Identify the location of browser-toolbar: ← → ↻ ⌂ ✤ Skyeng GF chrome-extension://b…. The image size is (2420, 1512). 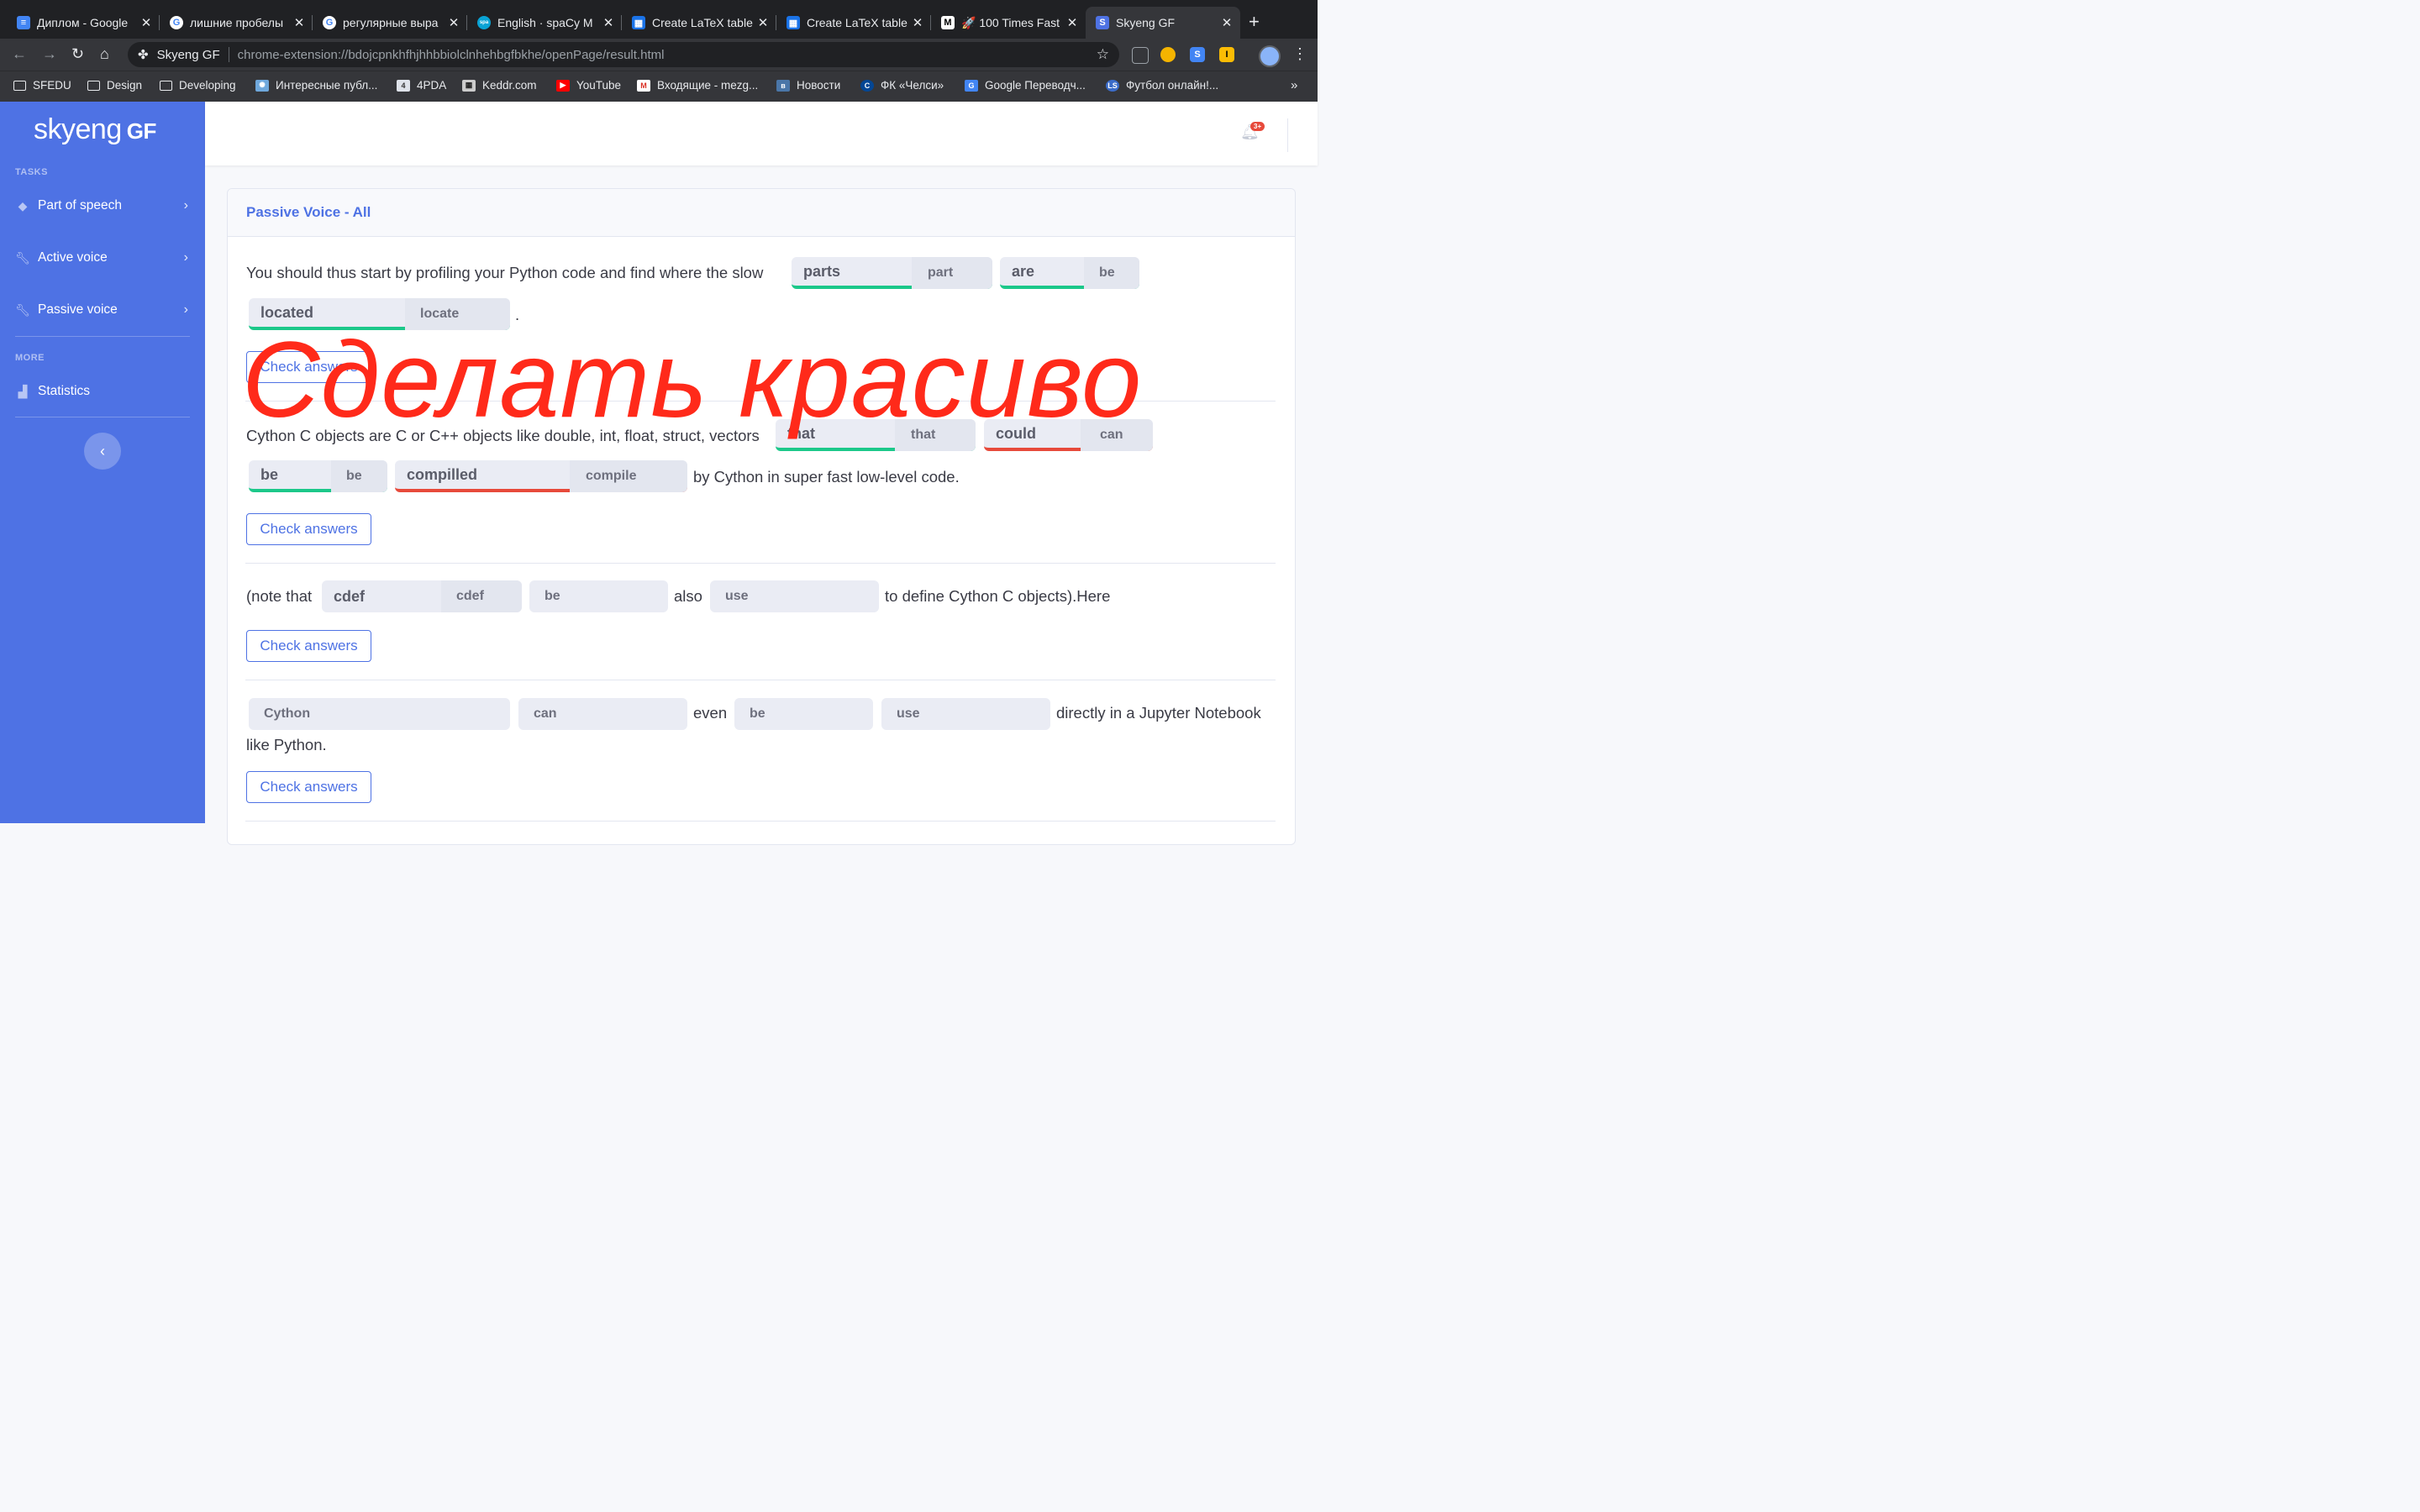
(659, 55).